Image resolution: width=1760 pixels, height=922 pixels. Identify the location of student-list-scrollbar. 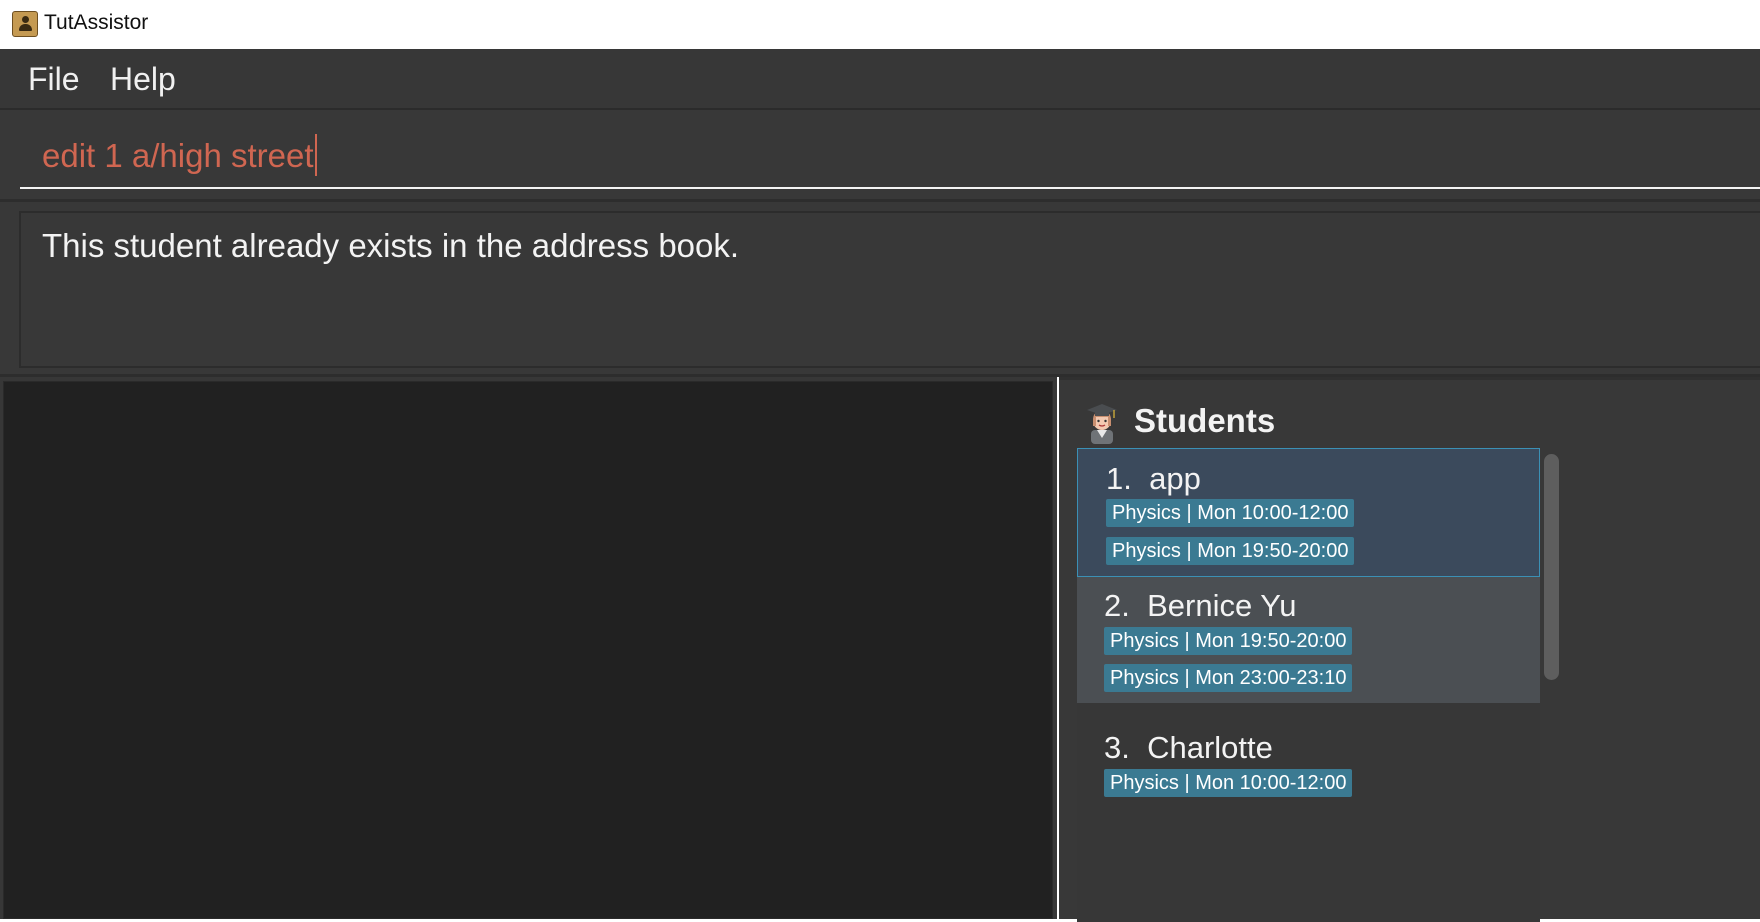
(1550, 685).